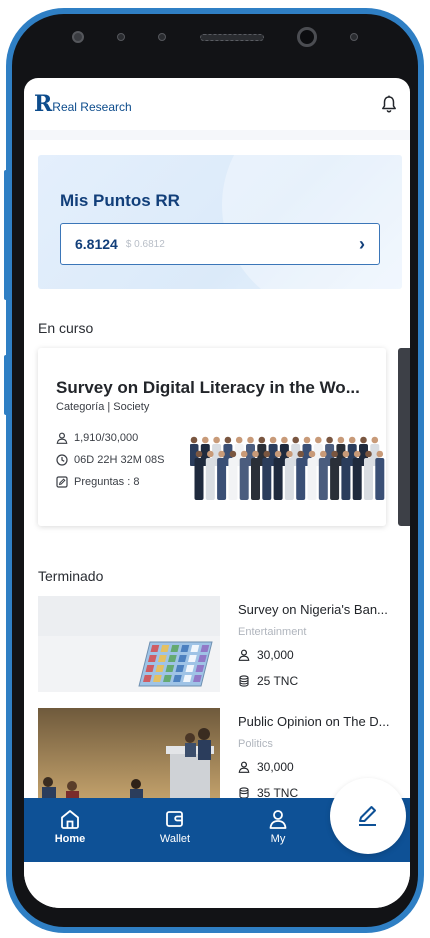 The width and height of the screenshot is (430, 938). What do you see at coordinates (43, 104) in the screenshot?
I see `brand-logo-mark: R` at bounding box center [43, 104].